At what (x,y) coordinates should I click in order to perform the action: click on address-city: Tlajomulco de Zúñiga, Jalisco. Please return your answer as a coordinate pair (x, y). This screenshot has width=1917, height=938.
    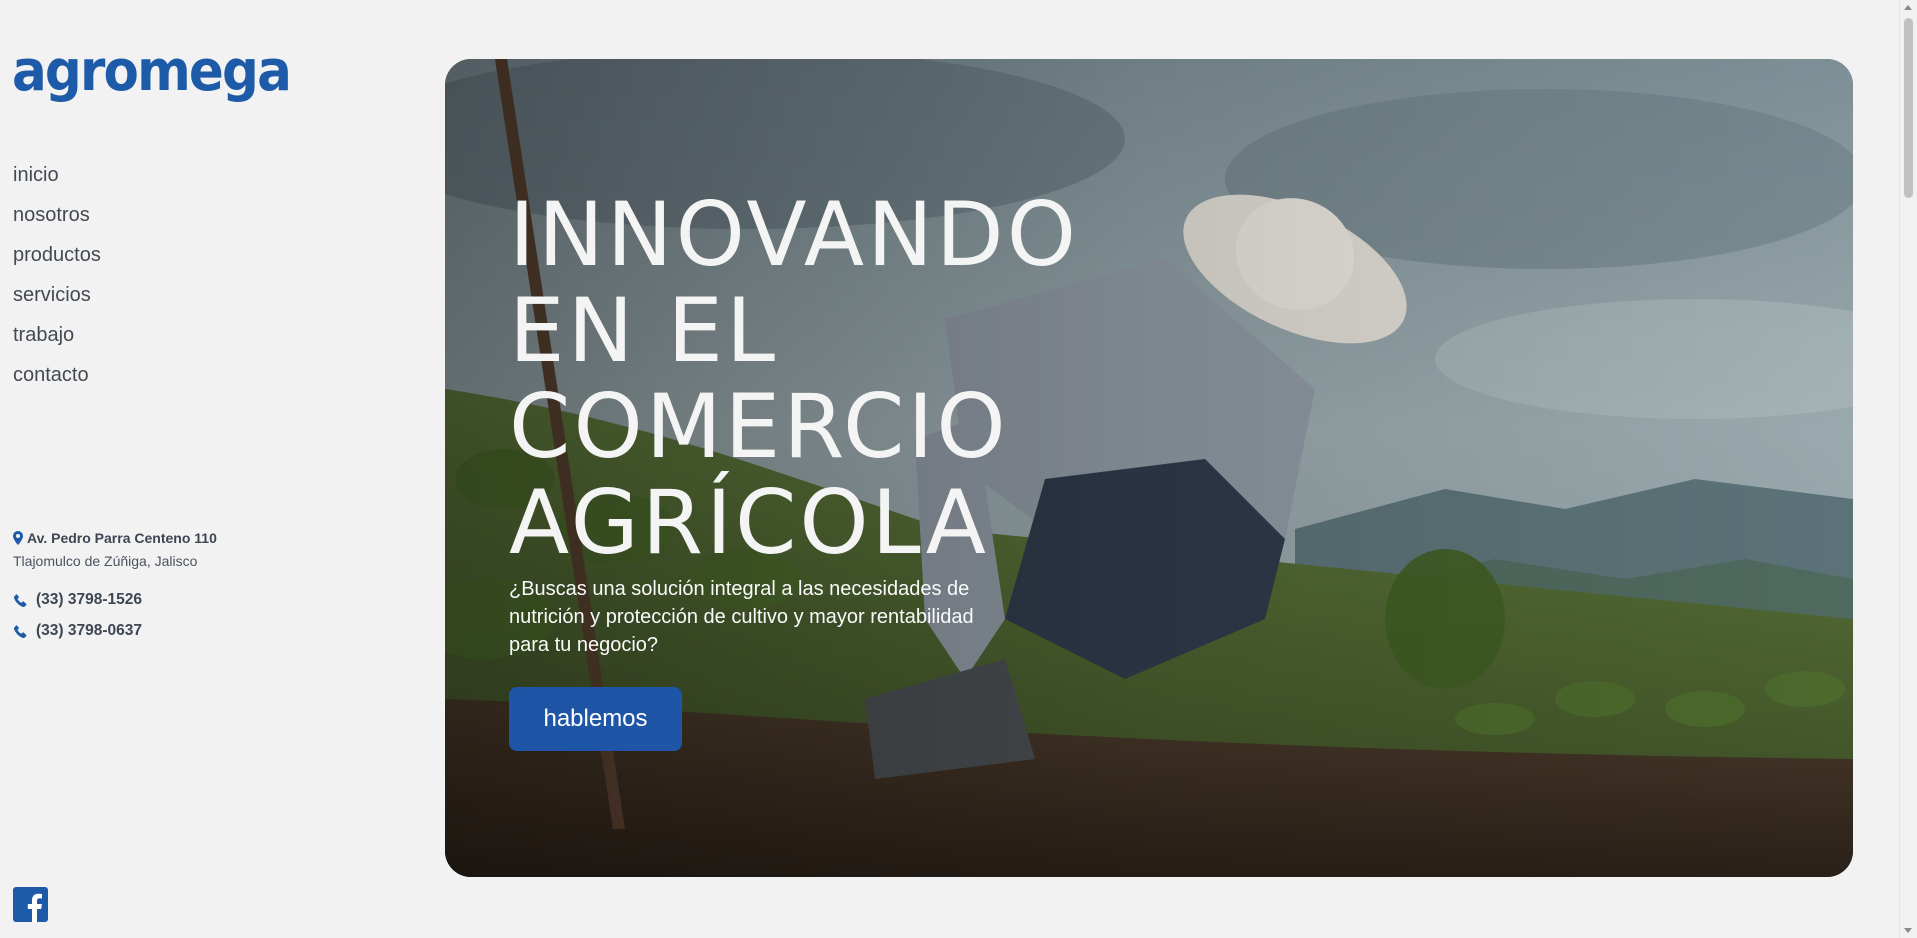
    Looking at the image, I should click on (105, 561).